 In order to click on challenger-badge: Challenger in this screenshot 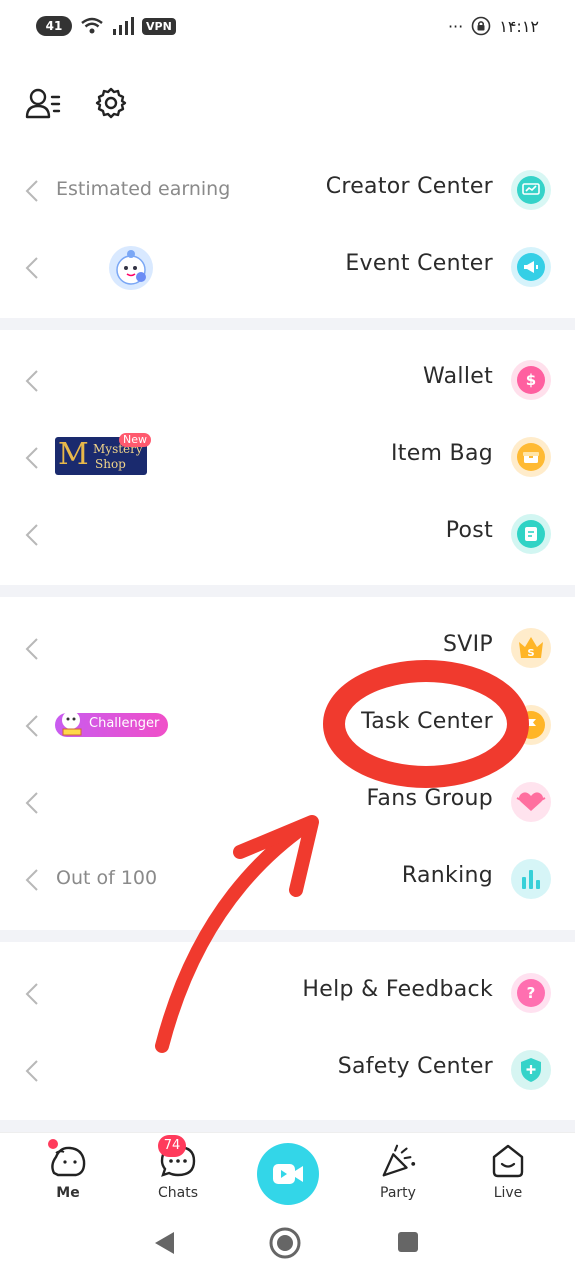, I will do `click(111, 724)`.